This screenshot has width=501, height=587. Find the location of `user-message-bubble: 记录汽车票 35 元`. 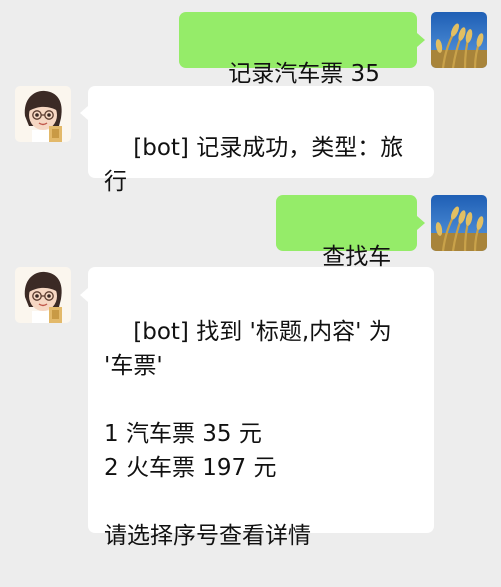

user-message-bubble: 记录汽车票 35 元 is located at coordinates (298, 66).